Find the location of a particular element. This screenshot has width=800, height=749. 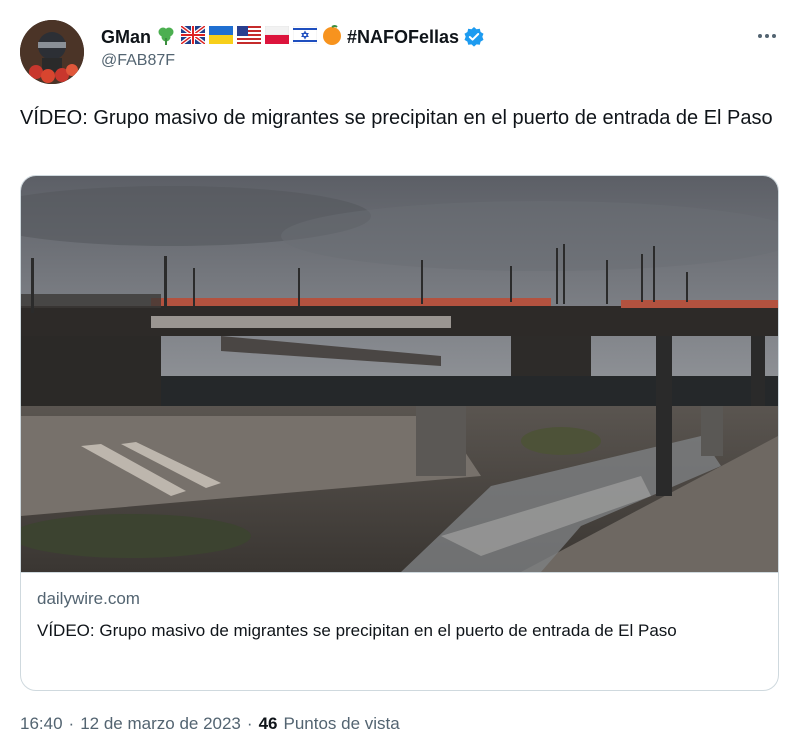

ukraine-flag-emoji is located at coordinates (221, 37).